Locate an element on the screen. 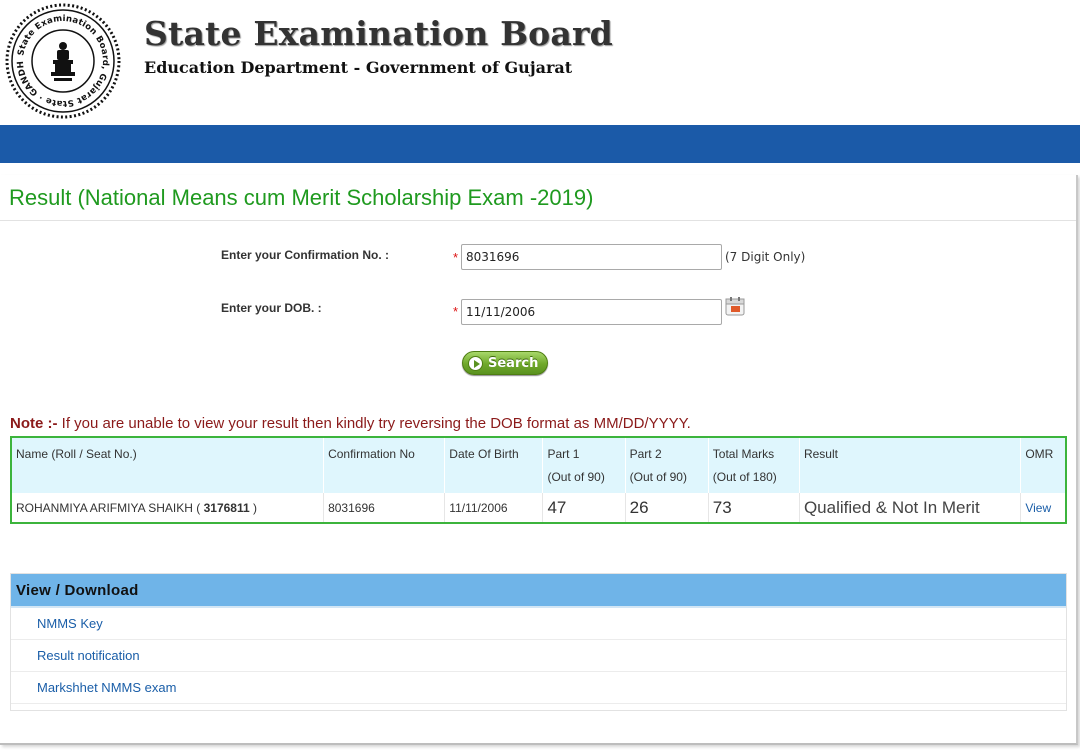  omr-cell: View is located at coordinates (1043, 508).